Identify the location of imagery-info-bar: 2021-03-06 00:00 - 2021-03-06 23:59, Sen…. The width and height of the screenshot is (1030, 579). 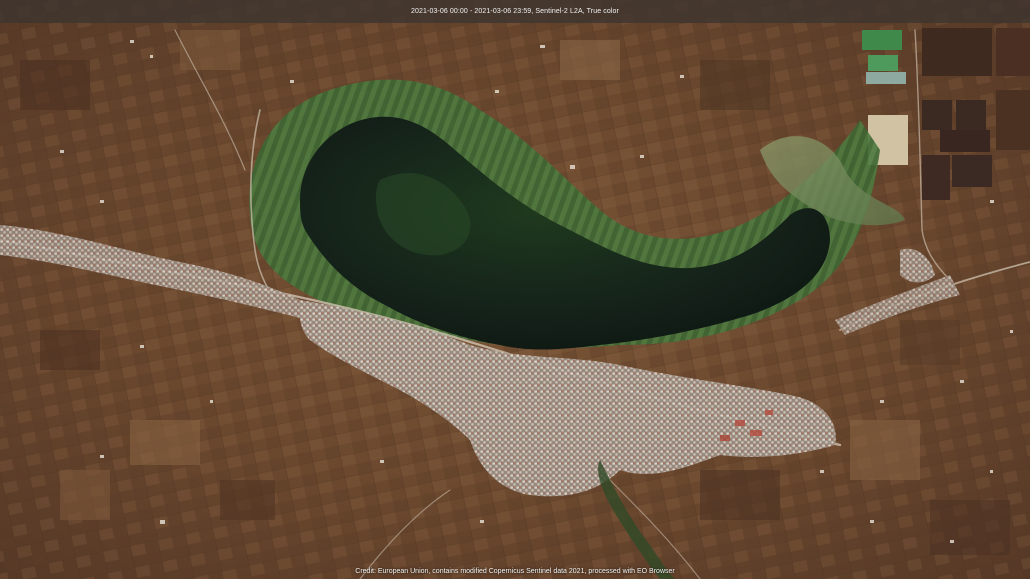
(515, 11).